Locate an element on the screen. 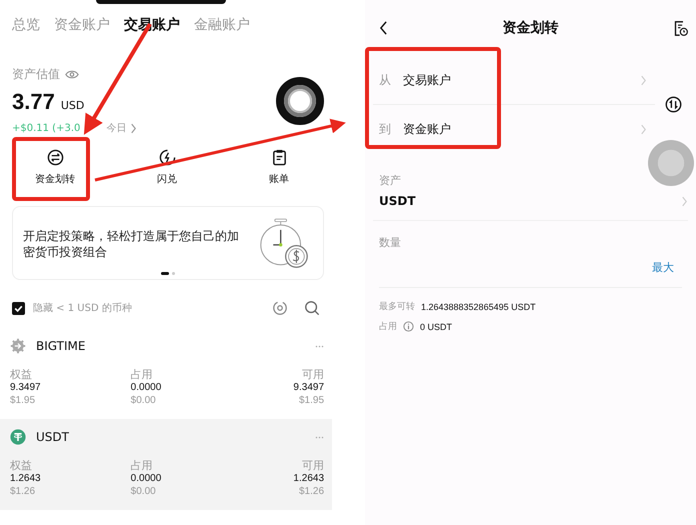  info-icon is located at coordinates (408, 326).